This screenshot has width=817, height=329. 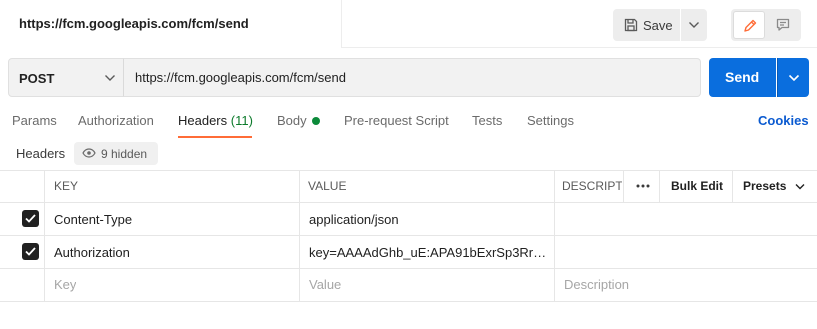 What do you see at coordinates (124, 154) in the screenshot?
I see `hidden-headers-count: 9 hidden` at bounding box center [124, 154].